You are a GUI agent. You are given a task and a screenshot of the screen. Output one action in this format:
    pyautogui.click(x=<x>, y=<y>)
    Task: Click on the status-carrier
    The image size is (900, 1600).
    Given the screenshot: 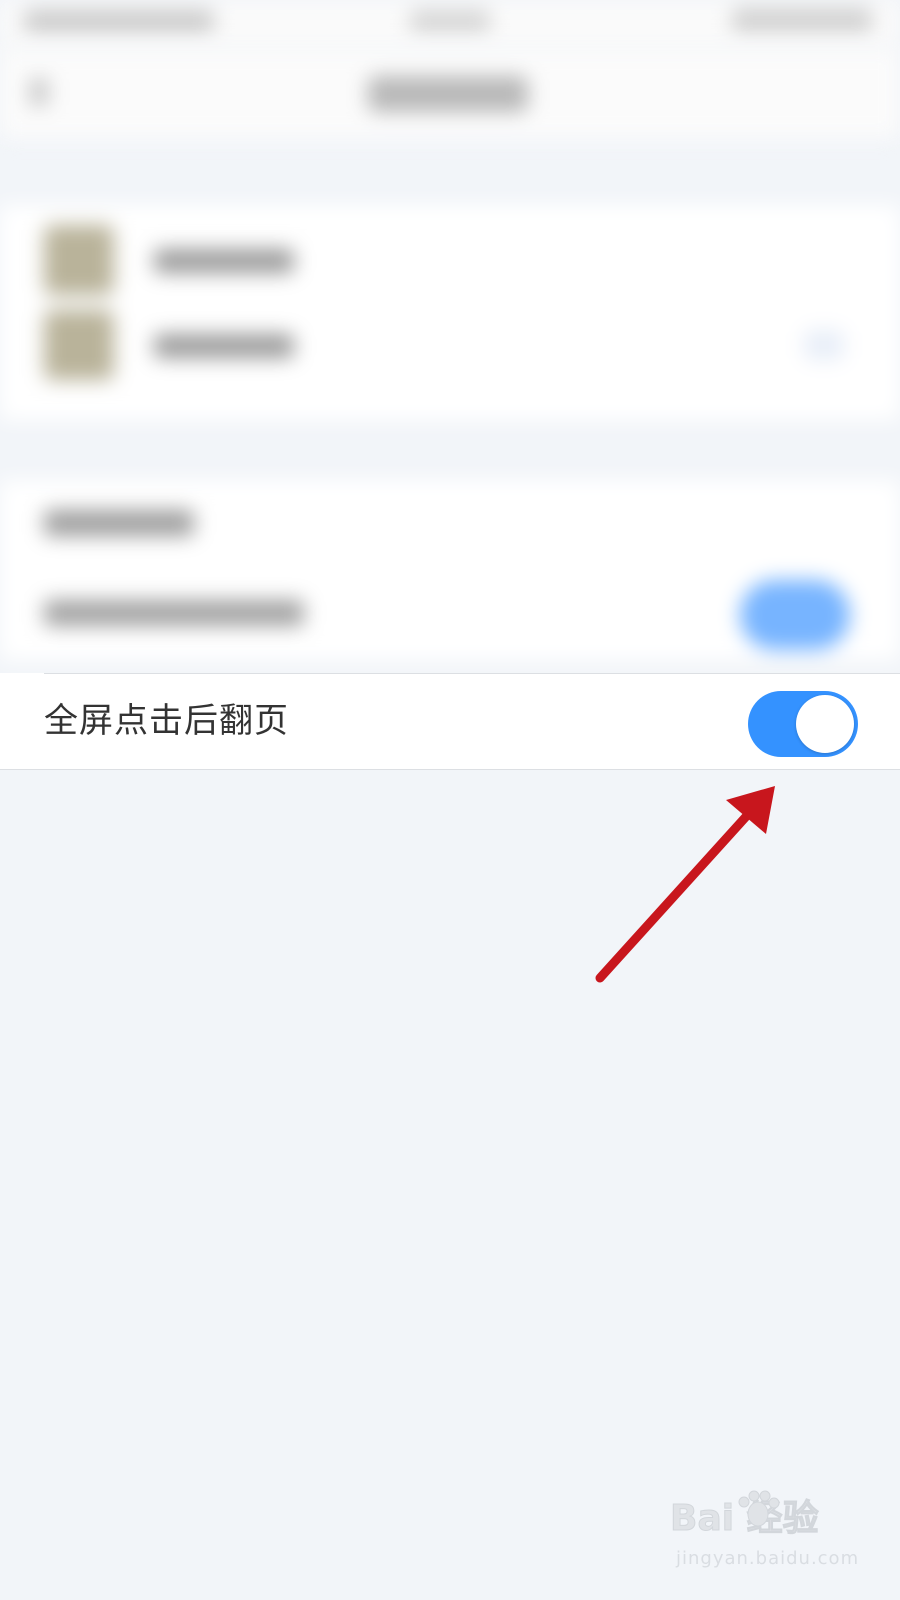 What is the action you would take?
    pyautogui.click(x=119, y=21)
    